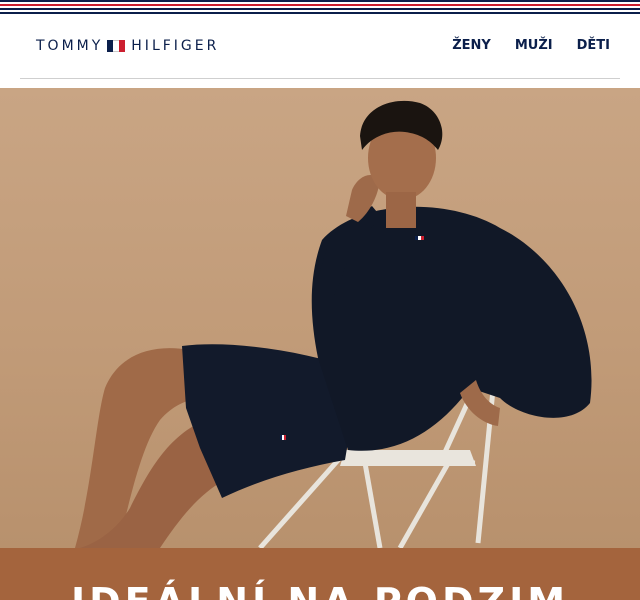 The height and width of the screenshot is (600, 640). Describe the element at coordinates (419, 238) in the screenshot. I see `sweater-logo-icon` at that location.